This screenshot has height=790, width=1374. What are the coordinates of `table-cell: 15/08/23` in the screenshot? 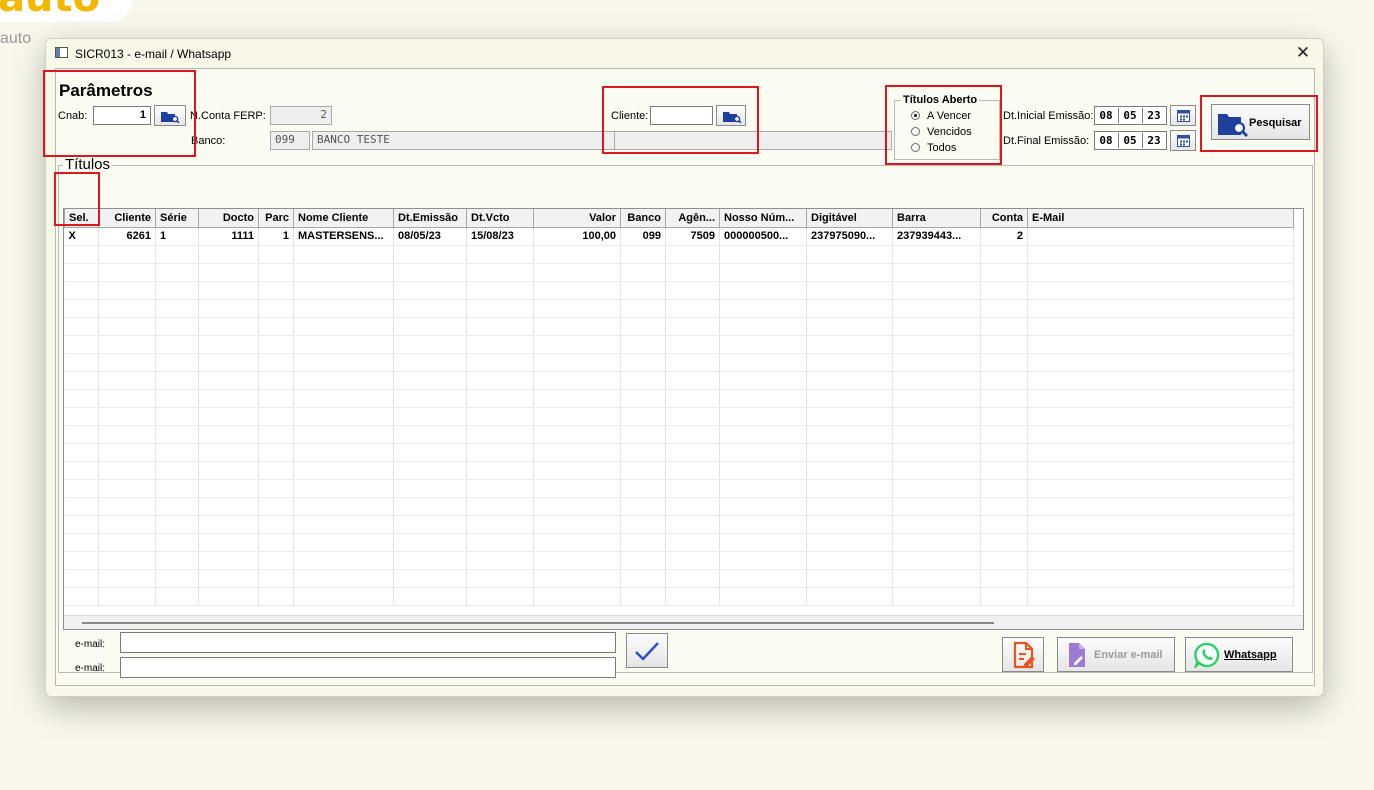 It's located at (500, 236).